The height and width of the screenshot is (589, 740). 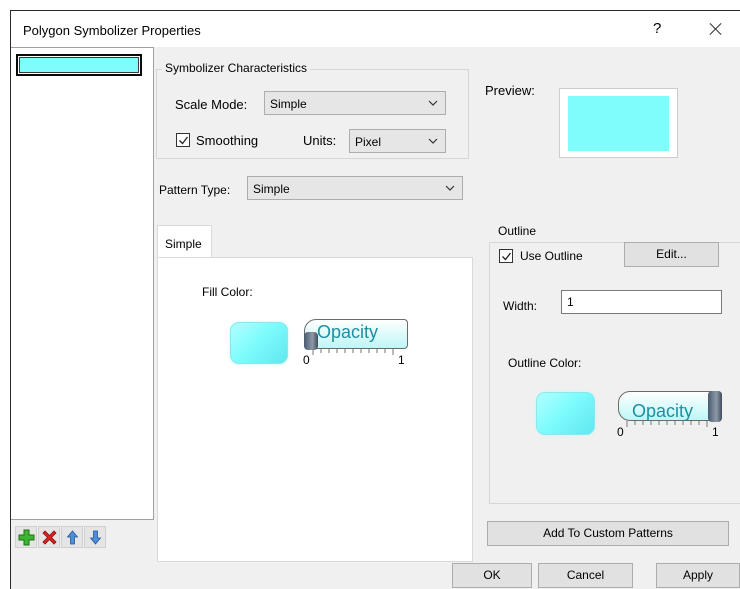 I want to click on tab-simple: Simple, so click(x=184, y=241).